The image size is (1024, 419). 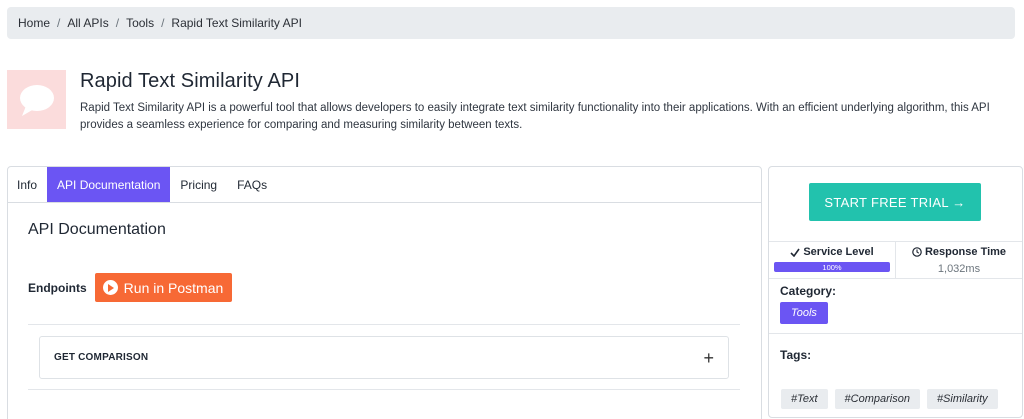 I want to click on category-label: Category:, so click(x=808, y=291).